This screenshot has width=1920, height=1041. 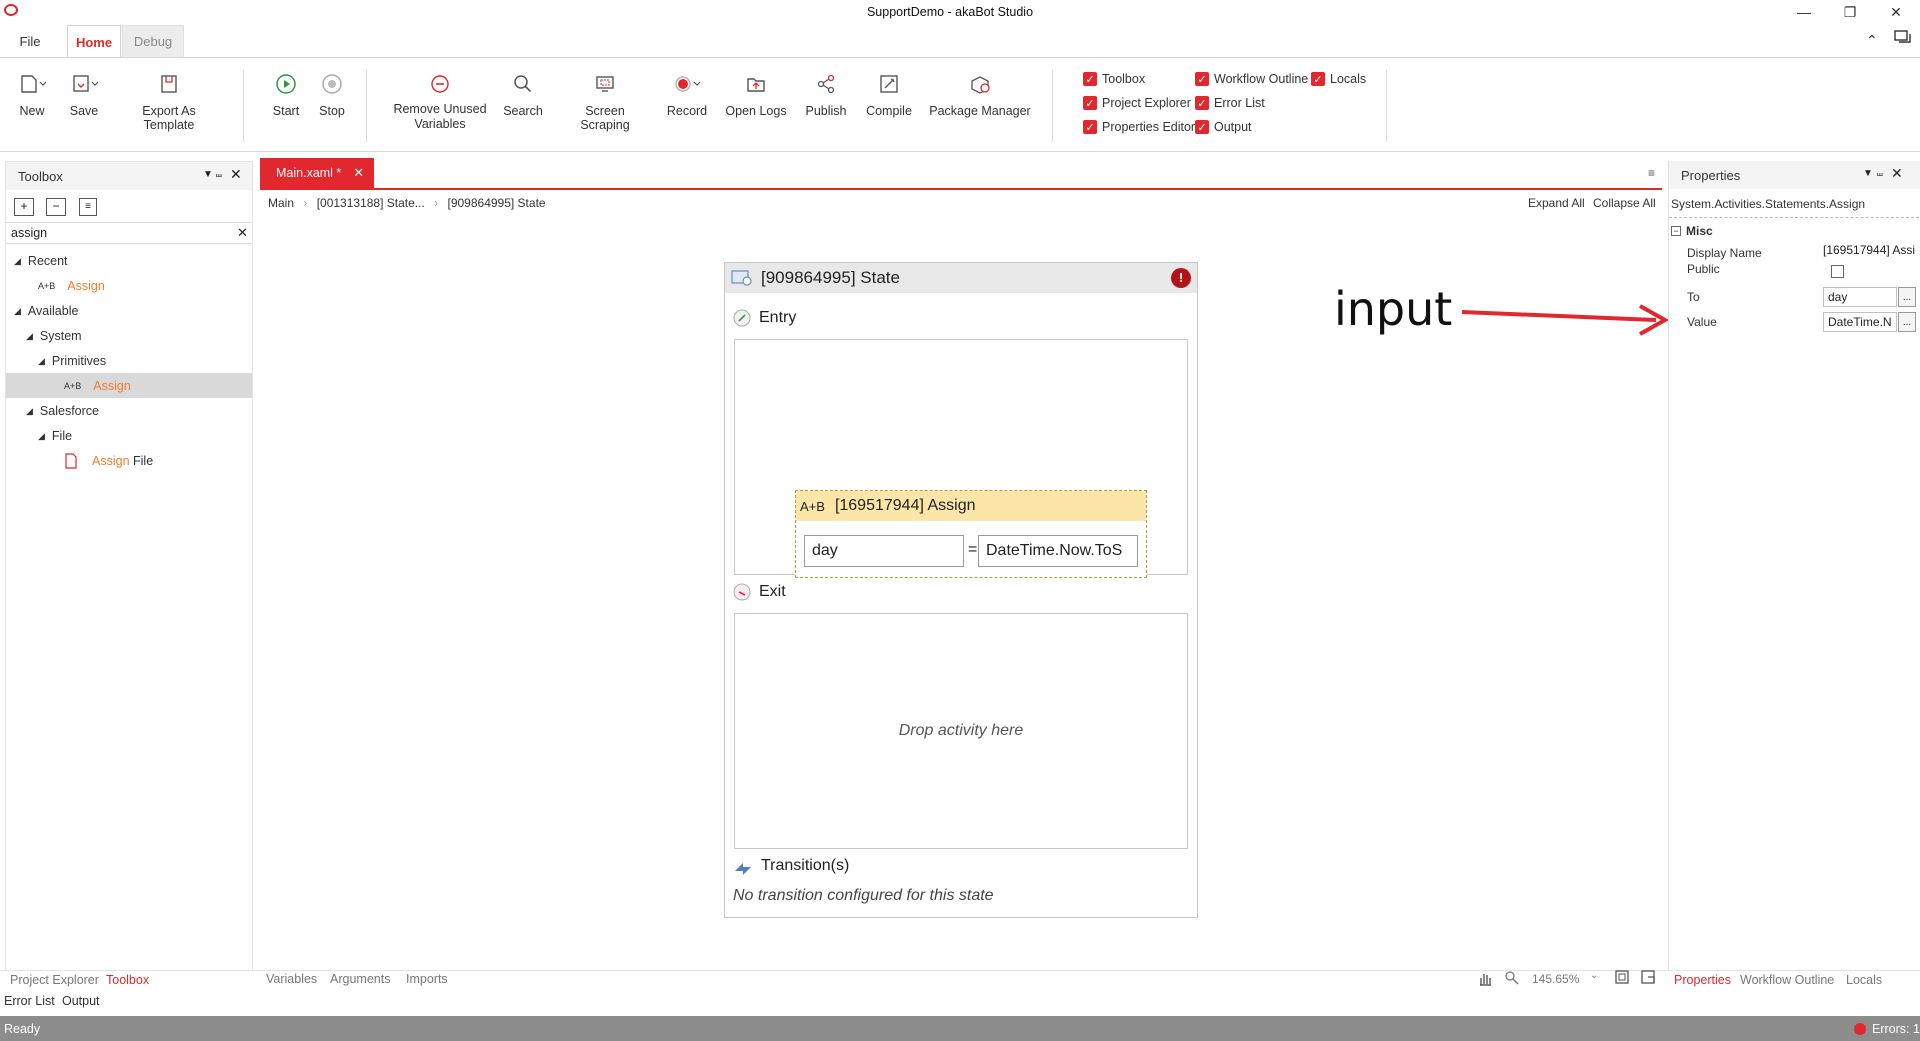 What do you see at coordinates (1692, 231) in the screenshot?
I see `category-misc: − Misc` at bounding box center [1692, 231].